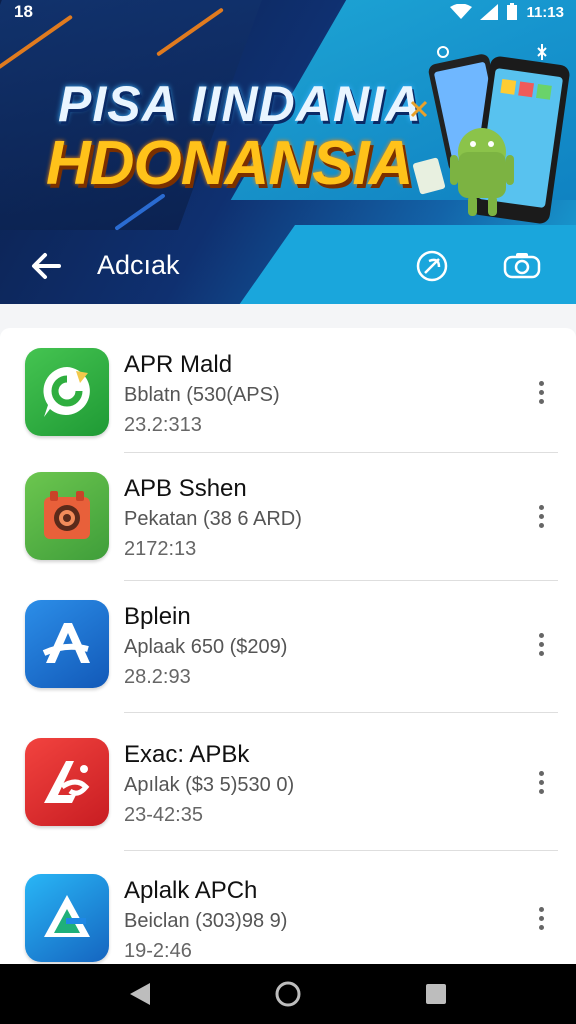  I want to click on app-date: 19-2:46, so click(158, 951).